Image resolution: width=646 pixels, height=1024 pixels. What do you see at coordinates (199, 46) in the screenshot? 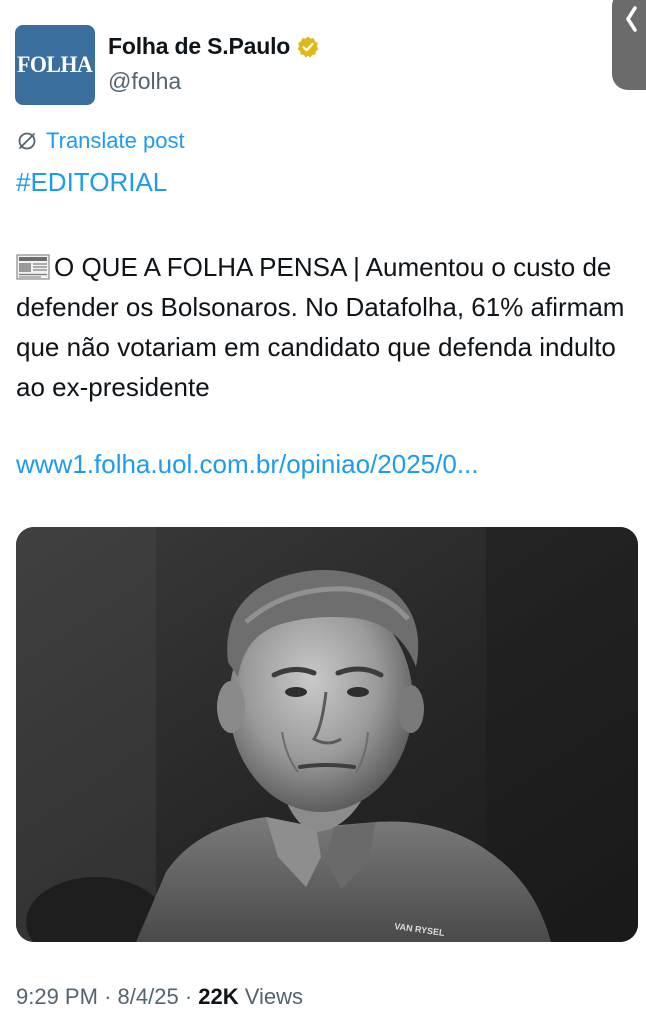
I see `display-name: Folha de S.Paulo` at bounding box center [199, 46].